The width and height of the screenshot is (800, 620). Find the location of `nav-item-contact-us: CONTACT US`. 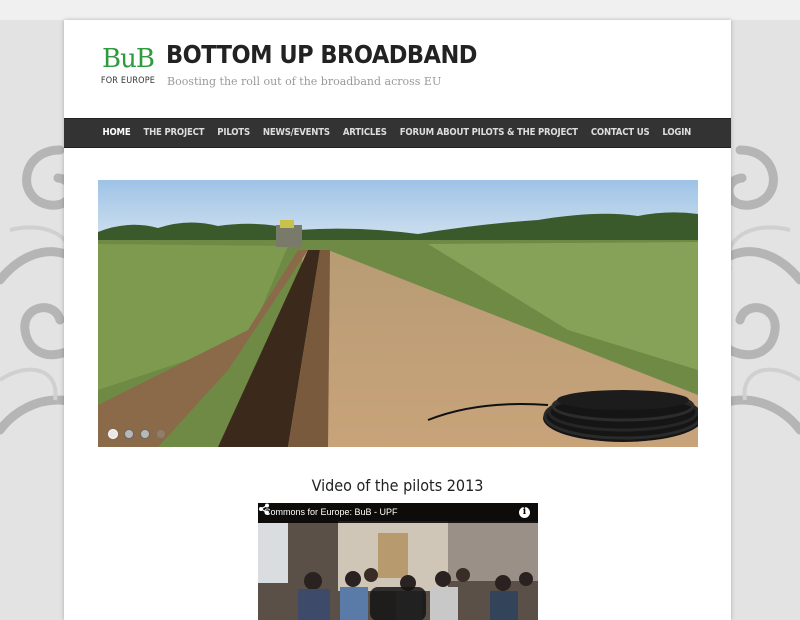

nav-item-contact-us: CONTACT US is located at coordinates (620, 133).